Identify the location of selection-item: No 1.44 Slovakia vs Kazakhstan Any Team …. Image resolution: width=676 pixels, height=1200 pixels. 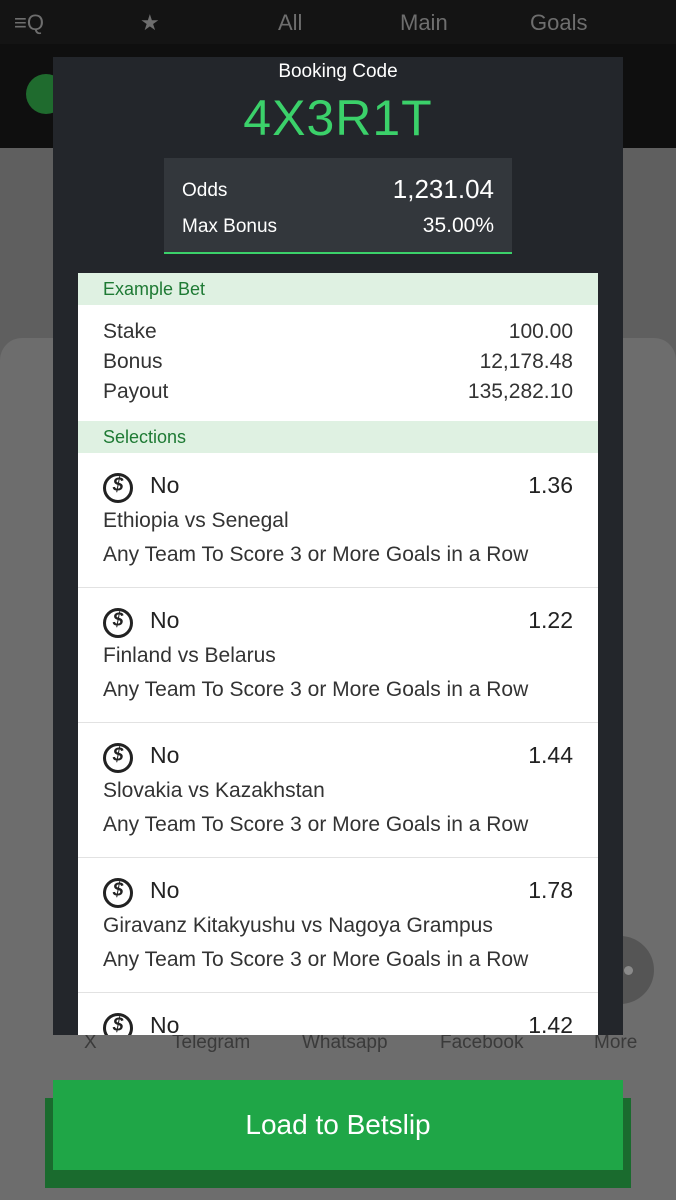
(338, 791).